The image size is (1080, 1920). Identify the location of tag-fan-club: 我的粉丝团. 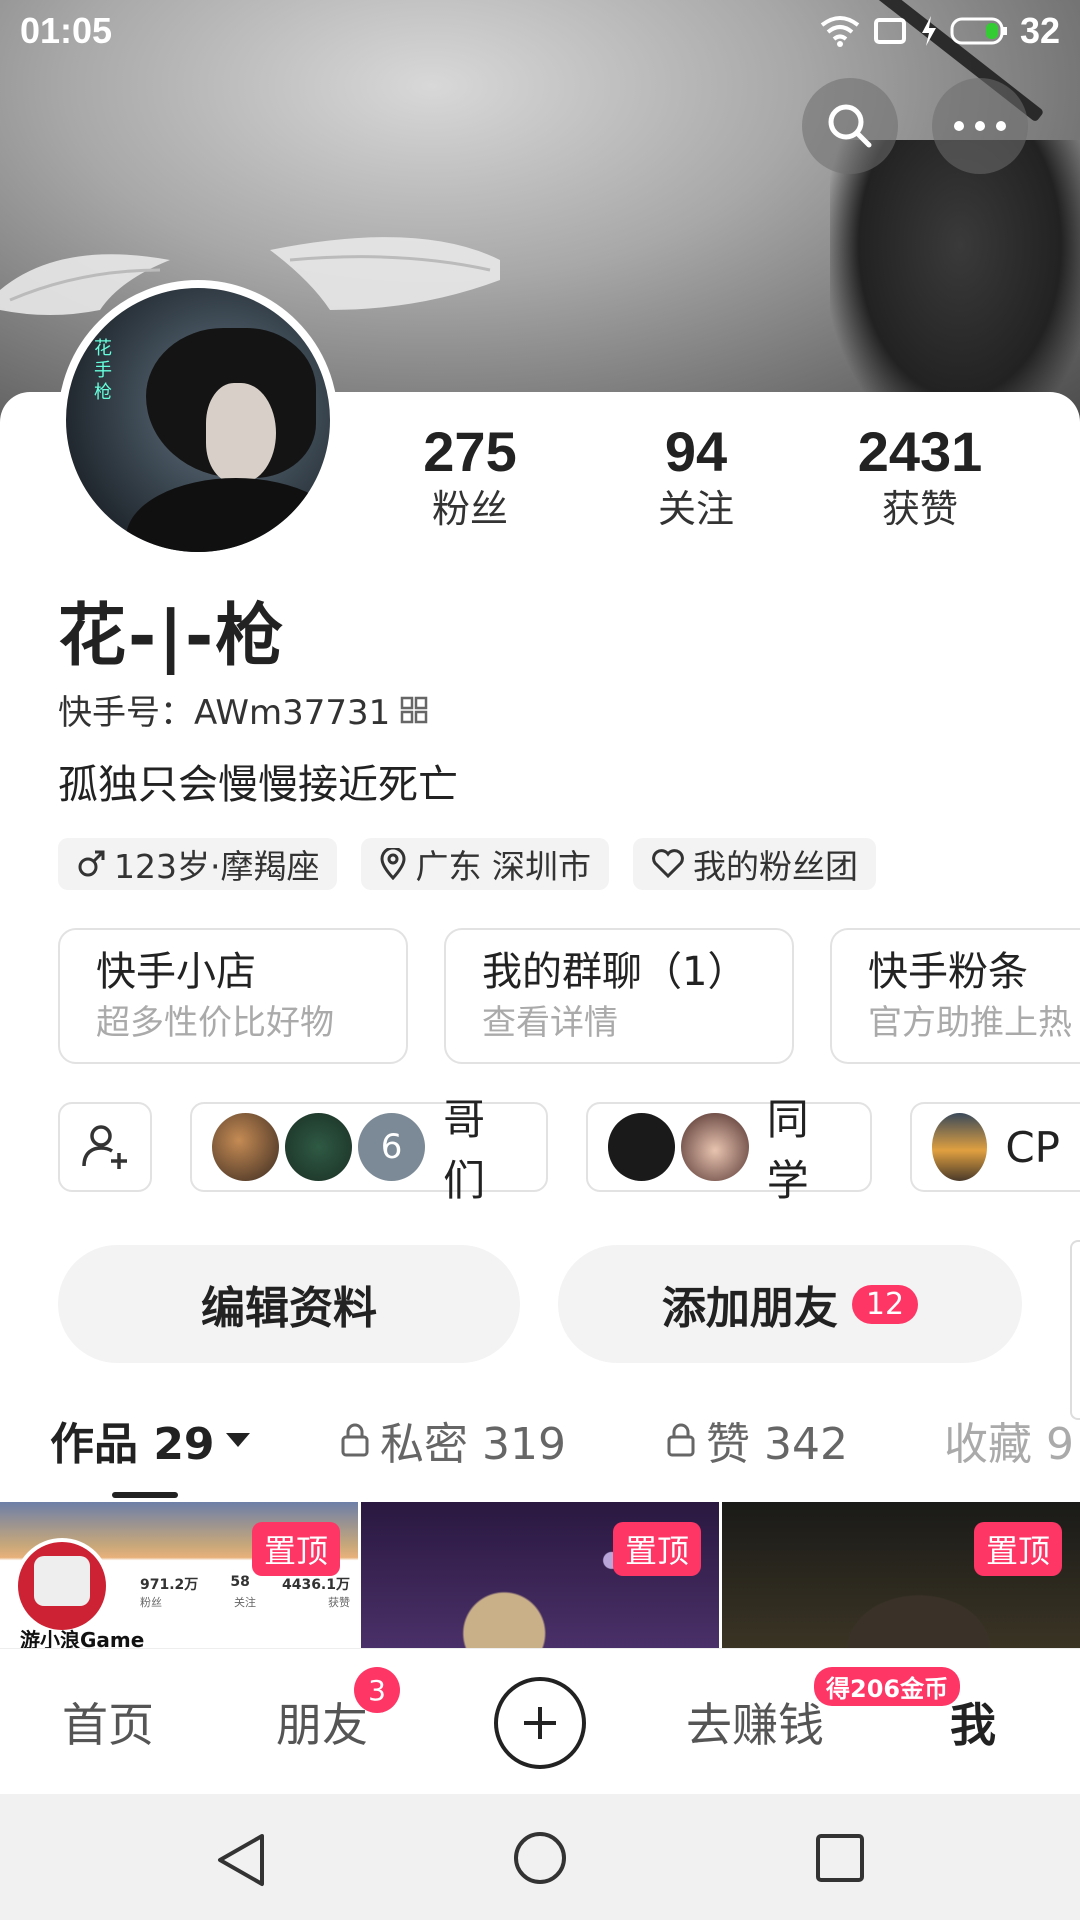
(754, 864).